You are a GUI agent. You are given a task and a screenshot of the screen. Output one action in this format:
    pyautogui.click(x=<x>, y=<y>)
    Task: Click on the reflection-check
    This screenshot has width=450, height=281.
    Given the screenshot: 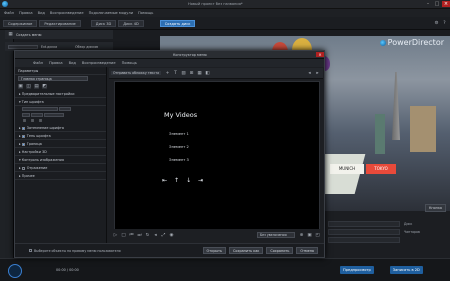 What is the action you would take?
    pyautogui.click(x=23, y=168)
    